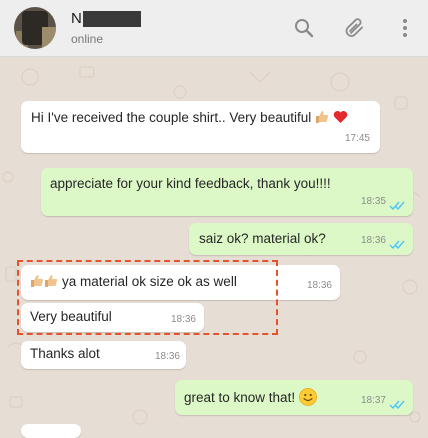 Image resolution: width=428 pixels, height=438 pixels. Describe the element at coordinates (262, 238) in the screenshot. I see `message-text: saiz ok? material ok?` at that location.